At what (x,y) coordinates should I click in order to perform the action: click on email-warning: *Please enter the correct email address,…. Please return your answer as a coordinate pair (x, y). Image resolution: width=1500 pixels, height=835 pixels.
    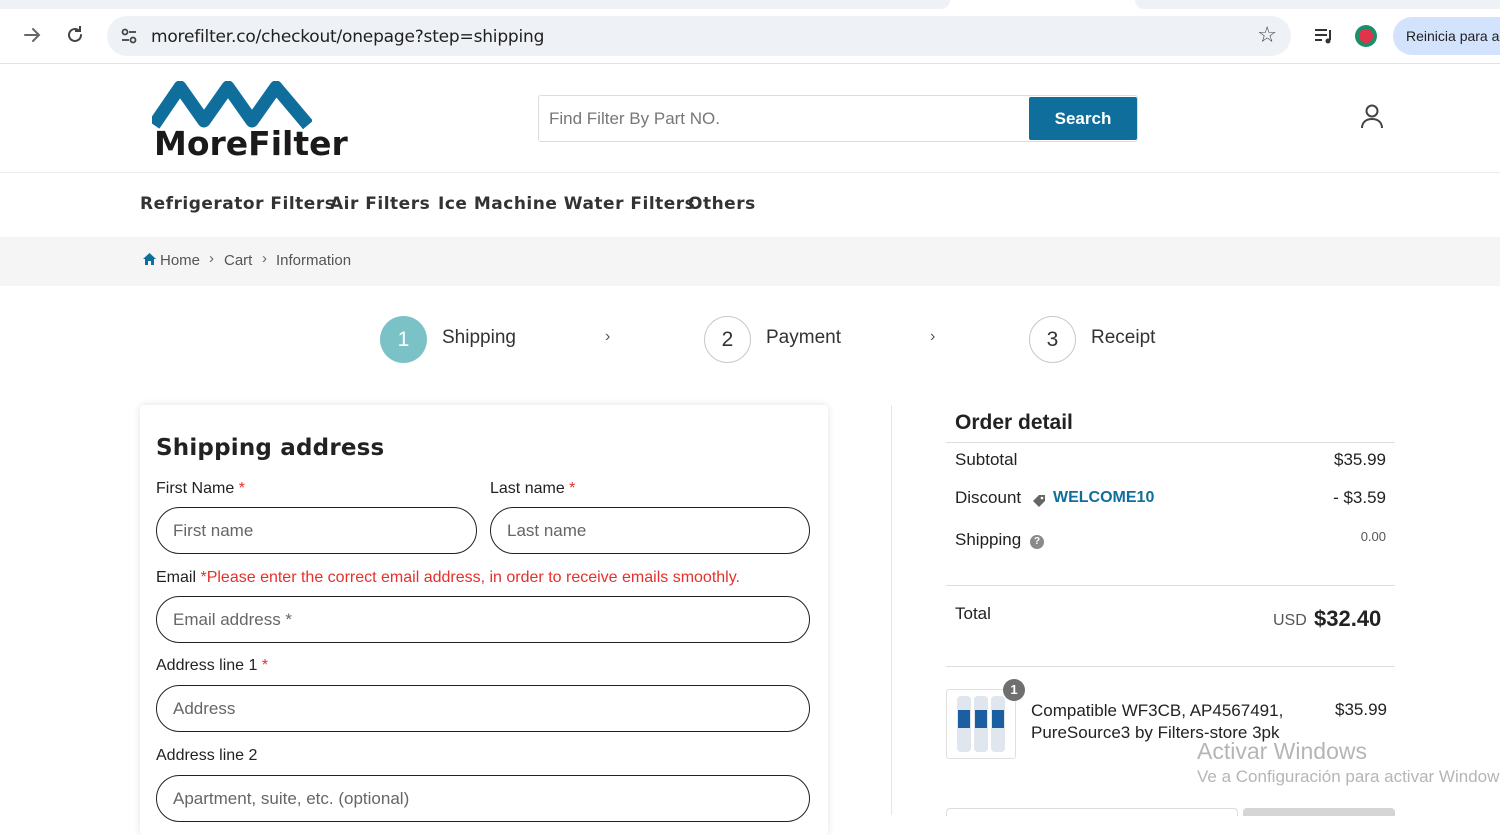
    Looking at the image, I should click on (470, 577).